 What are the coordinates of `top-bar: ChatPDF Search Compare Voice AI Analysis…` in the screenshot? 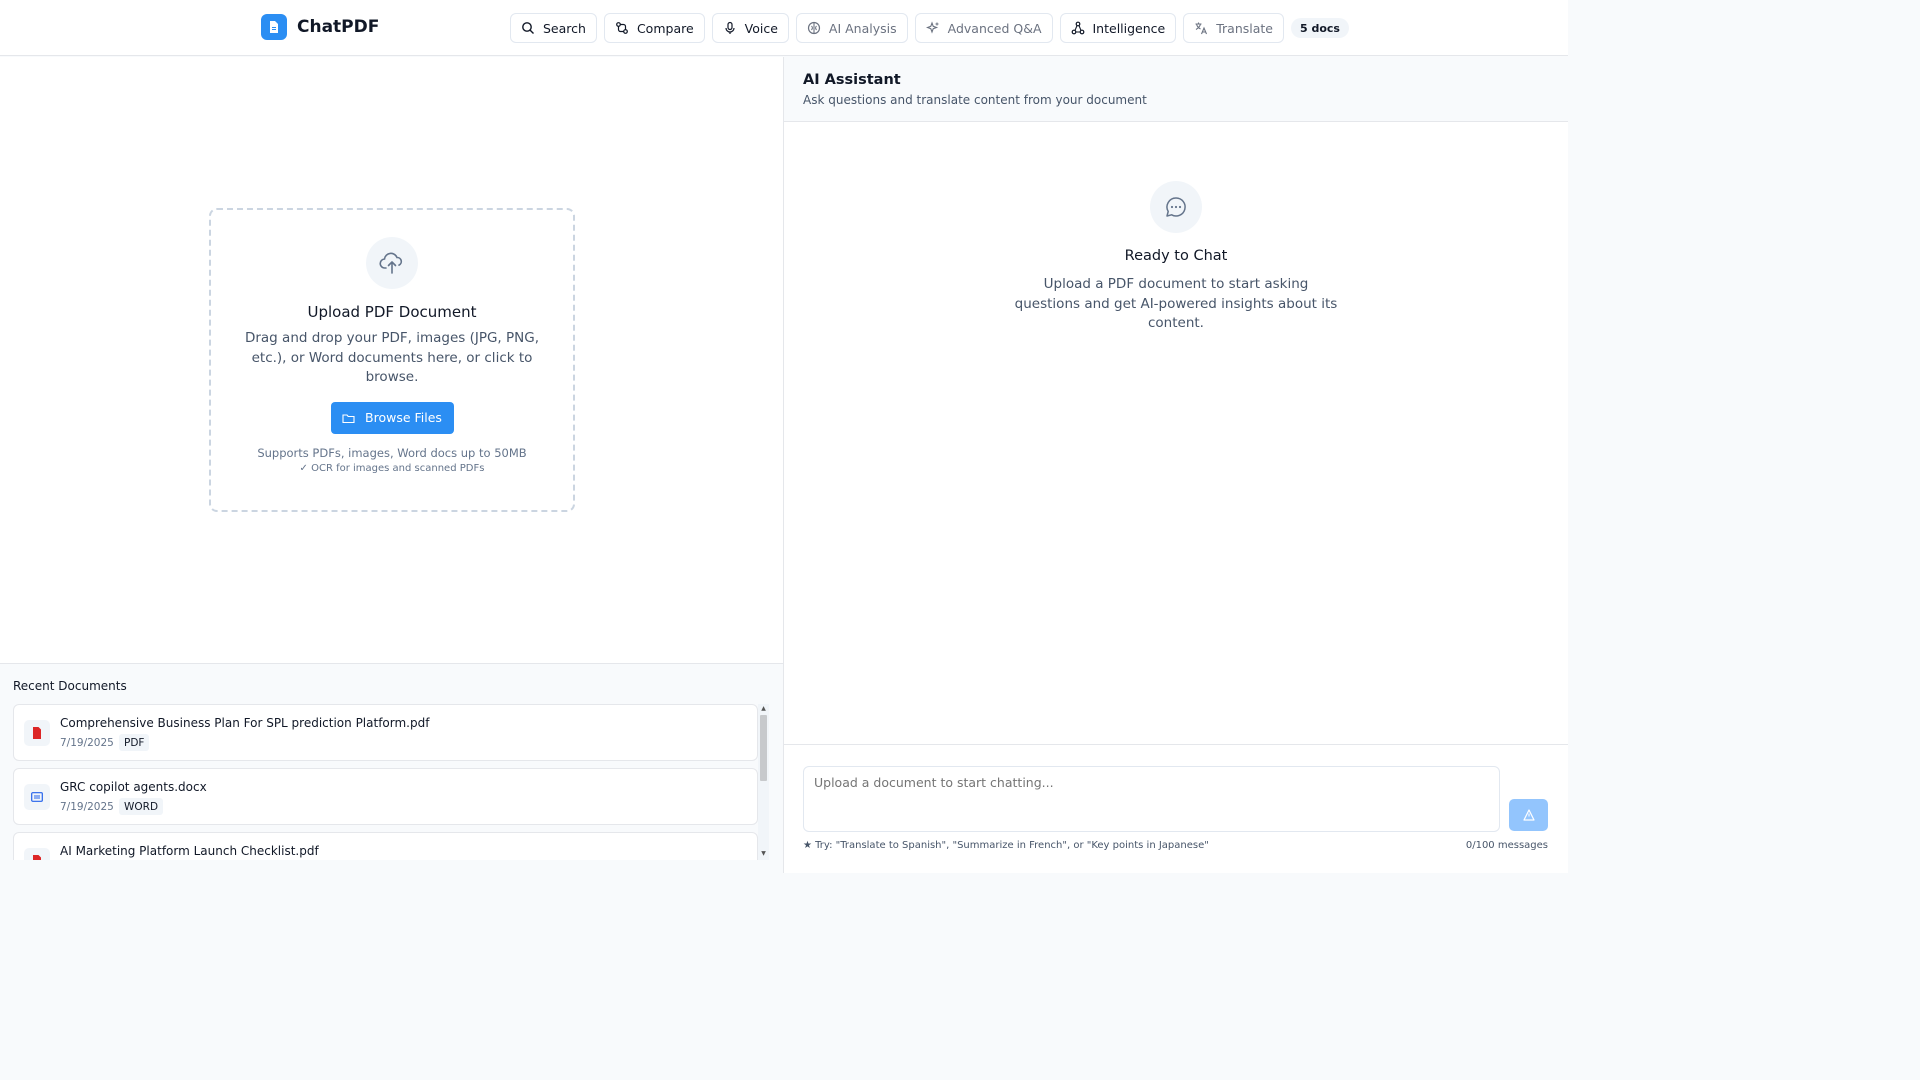 It's located at (784, 28).